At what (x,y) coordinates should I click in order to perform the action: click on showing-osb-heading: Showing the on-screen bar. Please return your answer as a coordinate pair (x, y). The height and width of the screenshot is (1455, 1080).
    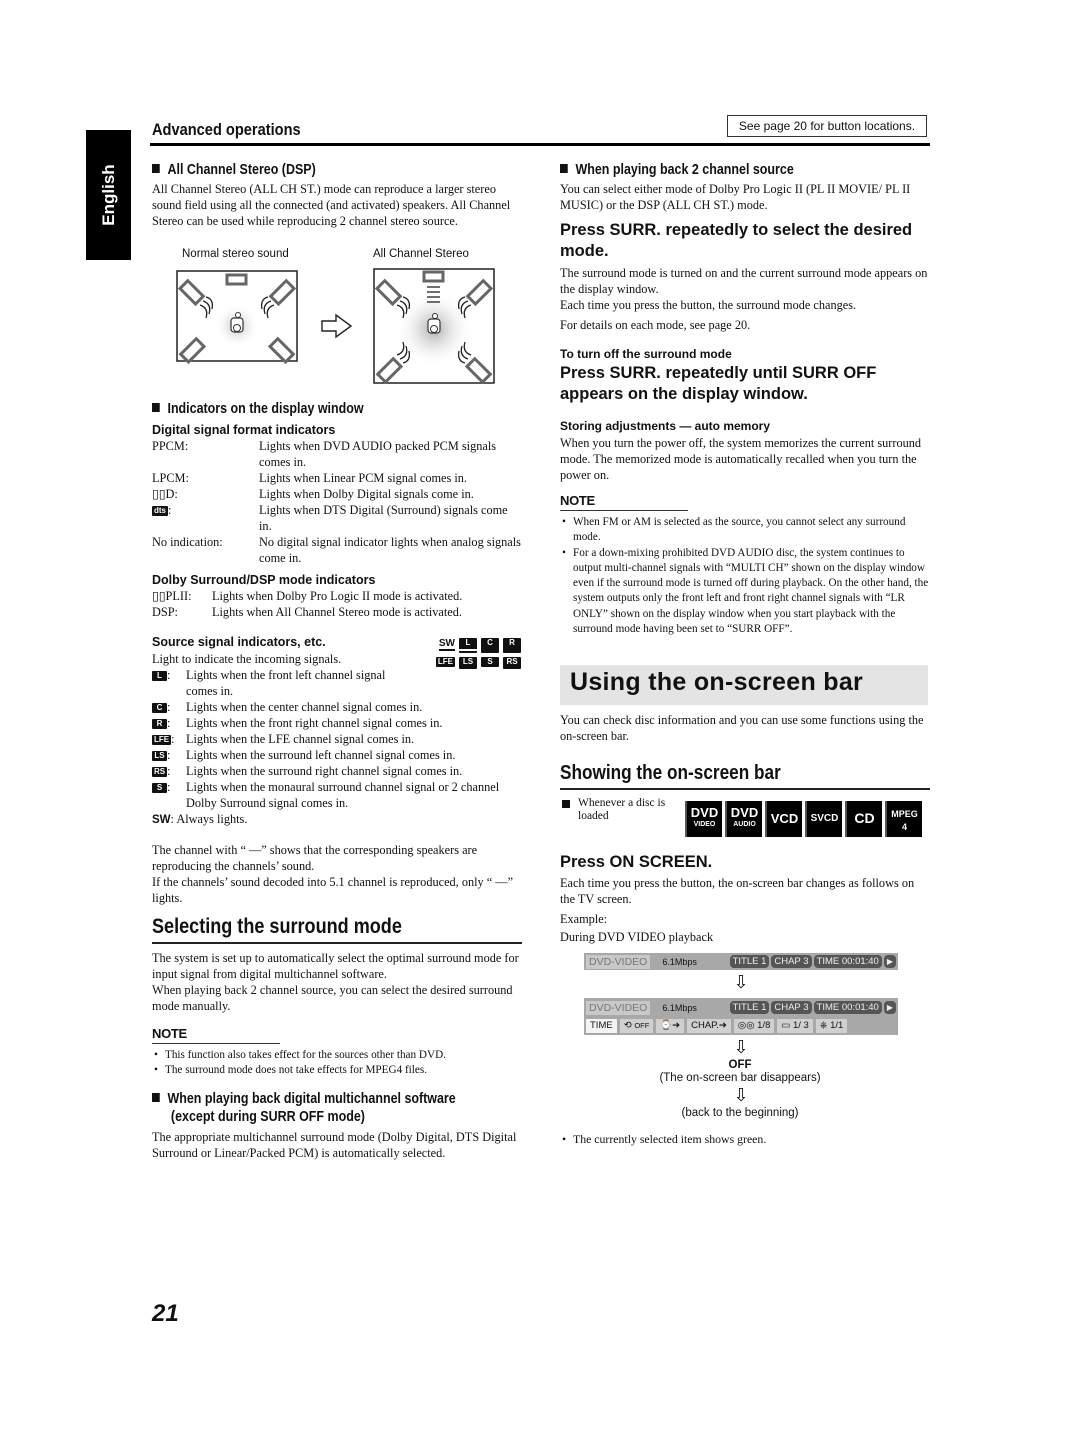
    Looking at the image, I should click on (670, 773).